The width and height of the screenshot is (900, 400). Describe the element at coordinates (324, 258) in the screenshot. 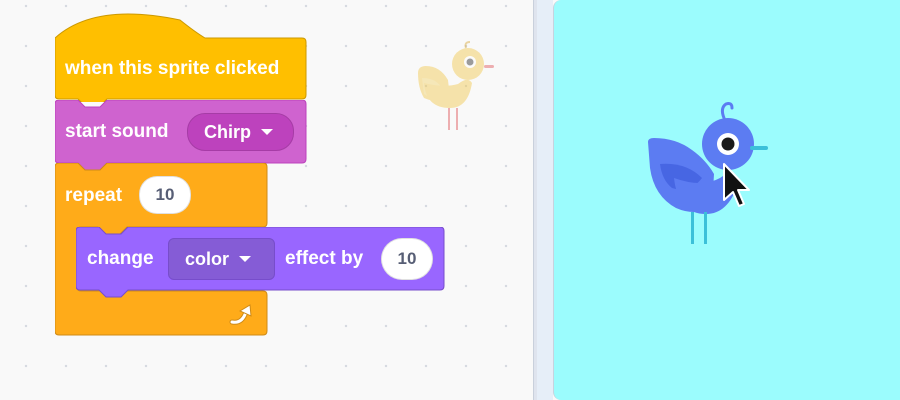

I see `effect-by-label: effect by` at that location.